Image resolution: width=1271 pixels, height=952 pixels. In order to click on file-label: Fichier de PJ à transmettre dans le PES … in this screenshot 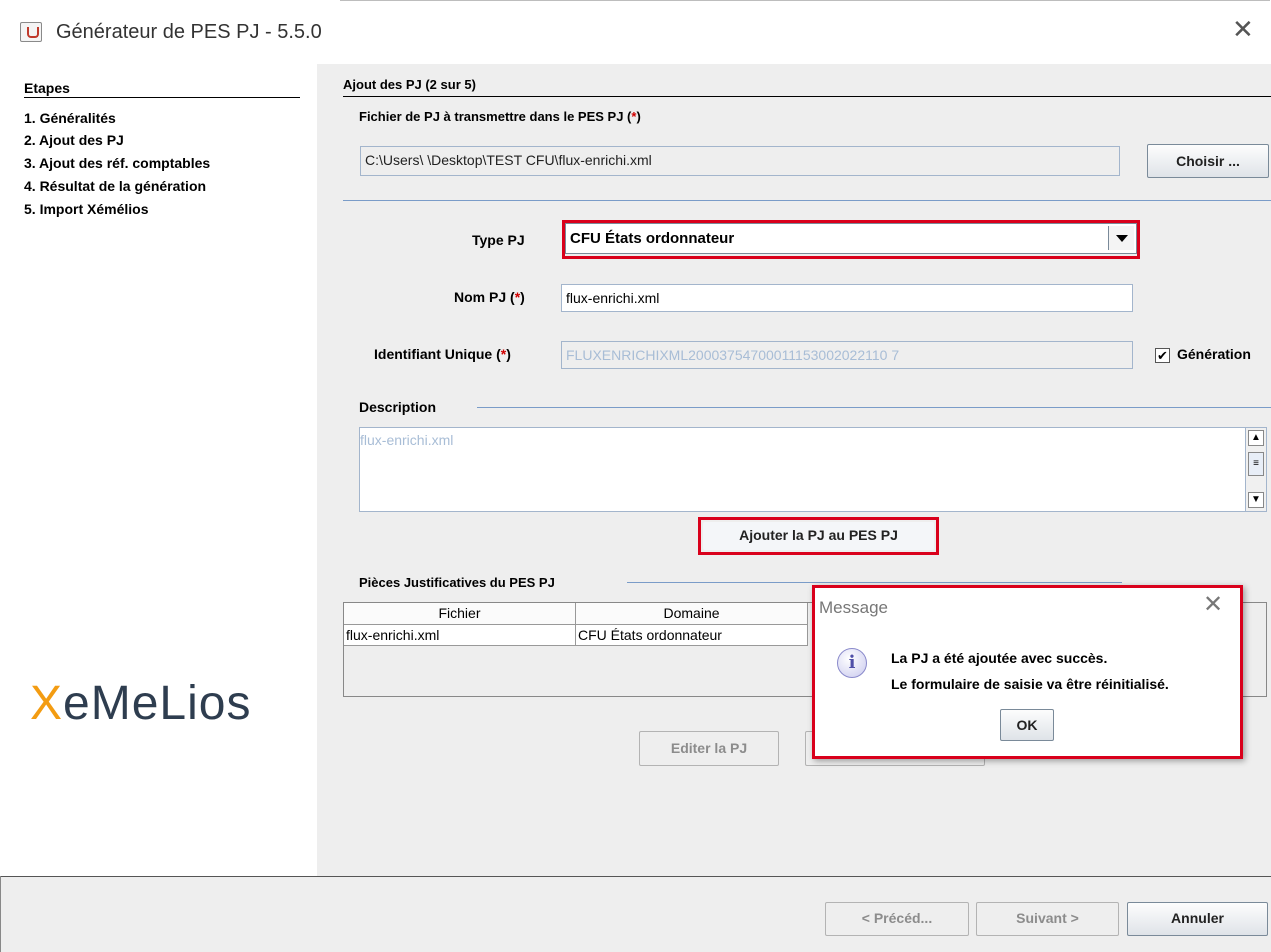, I will do `click(500, 116)`.